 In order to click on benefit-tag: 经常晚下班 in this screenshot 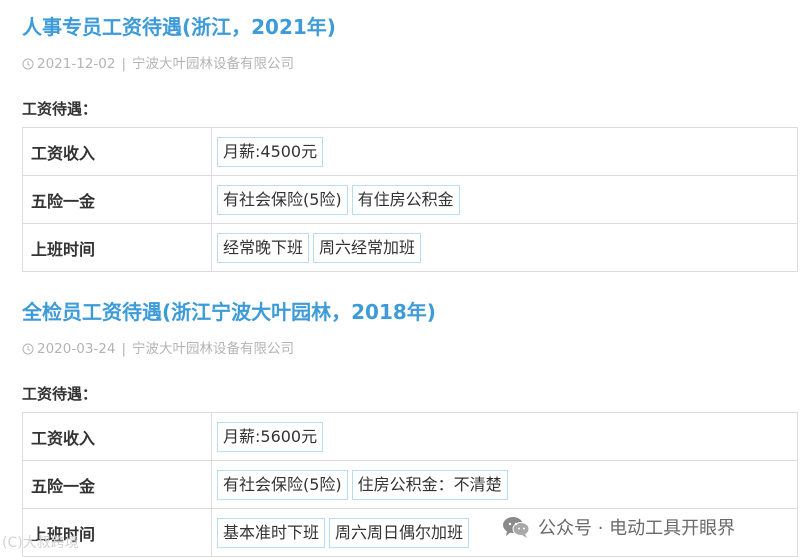, I will do `click(263, 247)`.